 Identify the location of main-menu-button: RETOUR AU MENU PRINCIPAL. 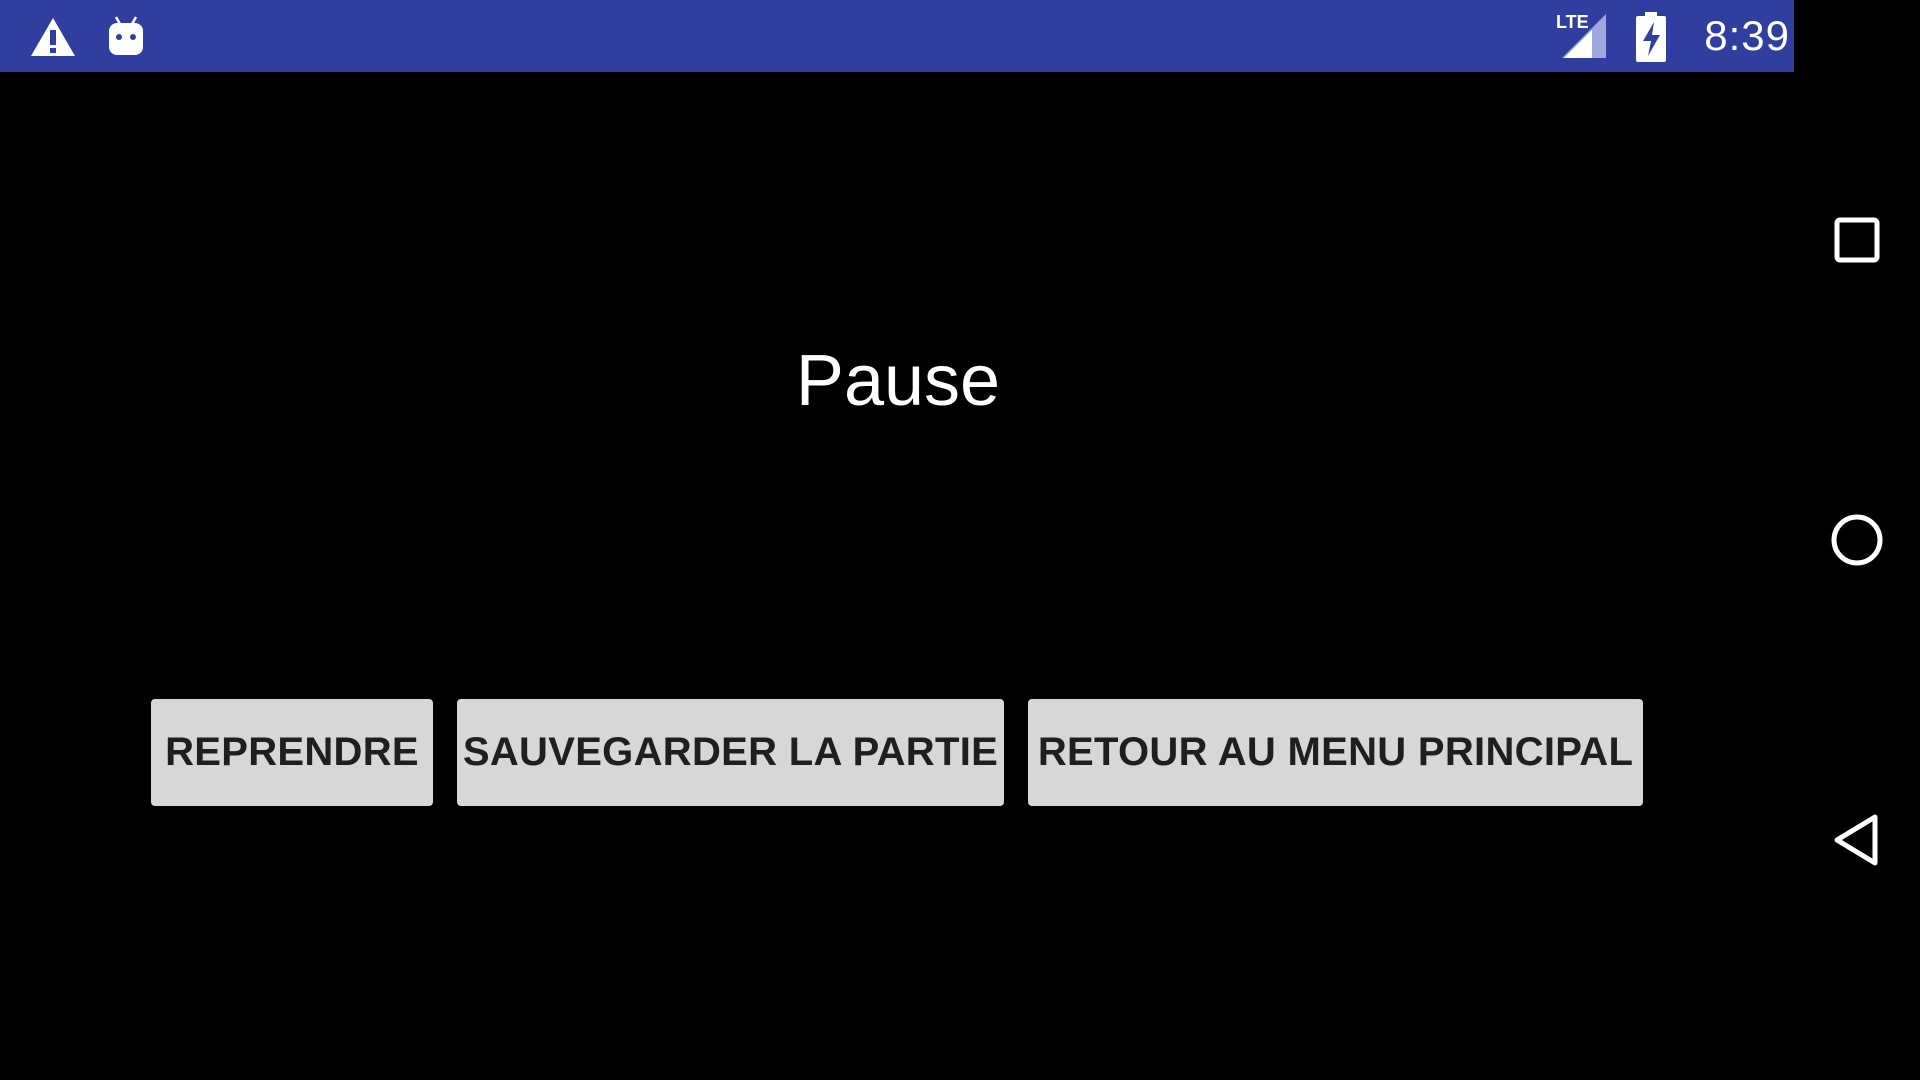
(1335, 752).